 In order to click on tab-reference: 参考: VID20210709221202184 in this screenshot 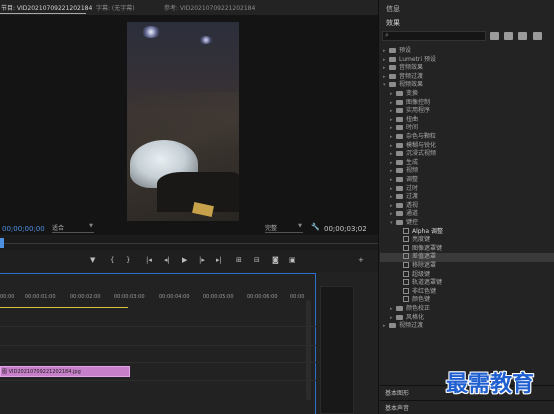, I will do `click(209, 7)`.